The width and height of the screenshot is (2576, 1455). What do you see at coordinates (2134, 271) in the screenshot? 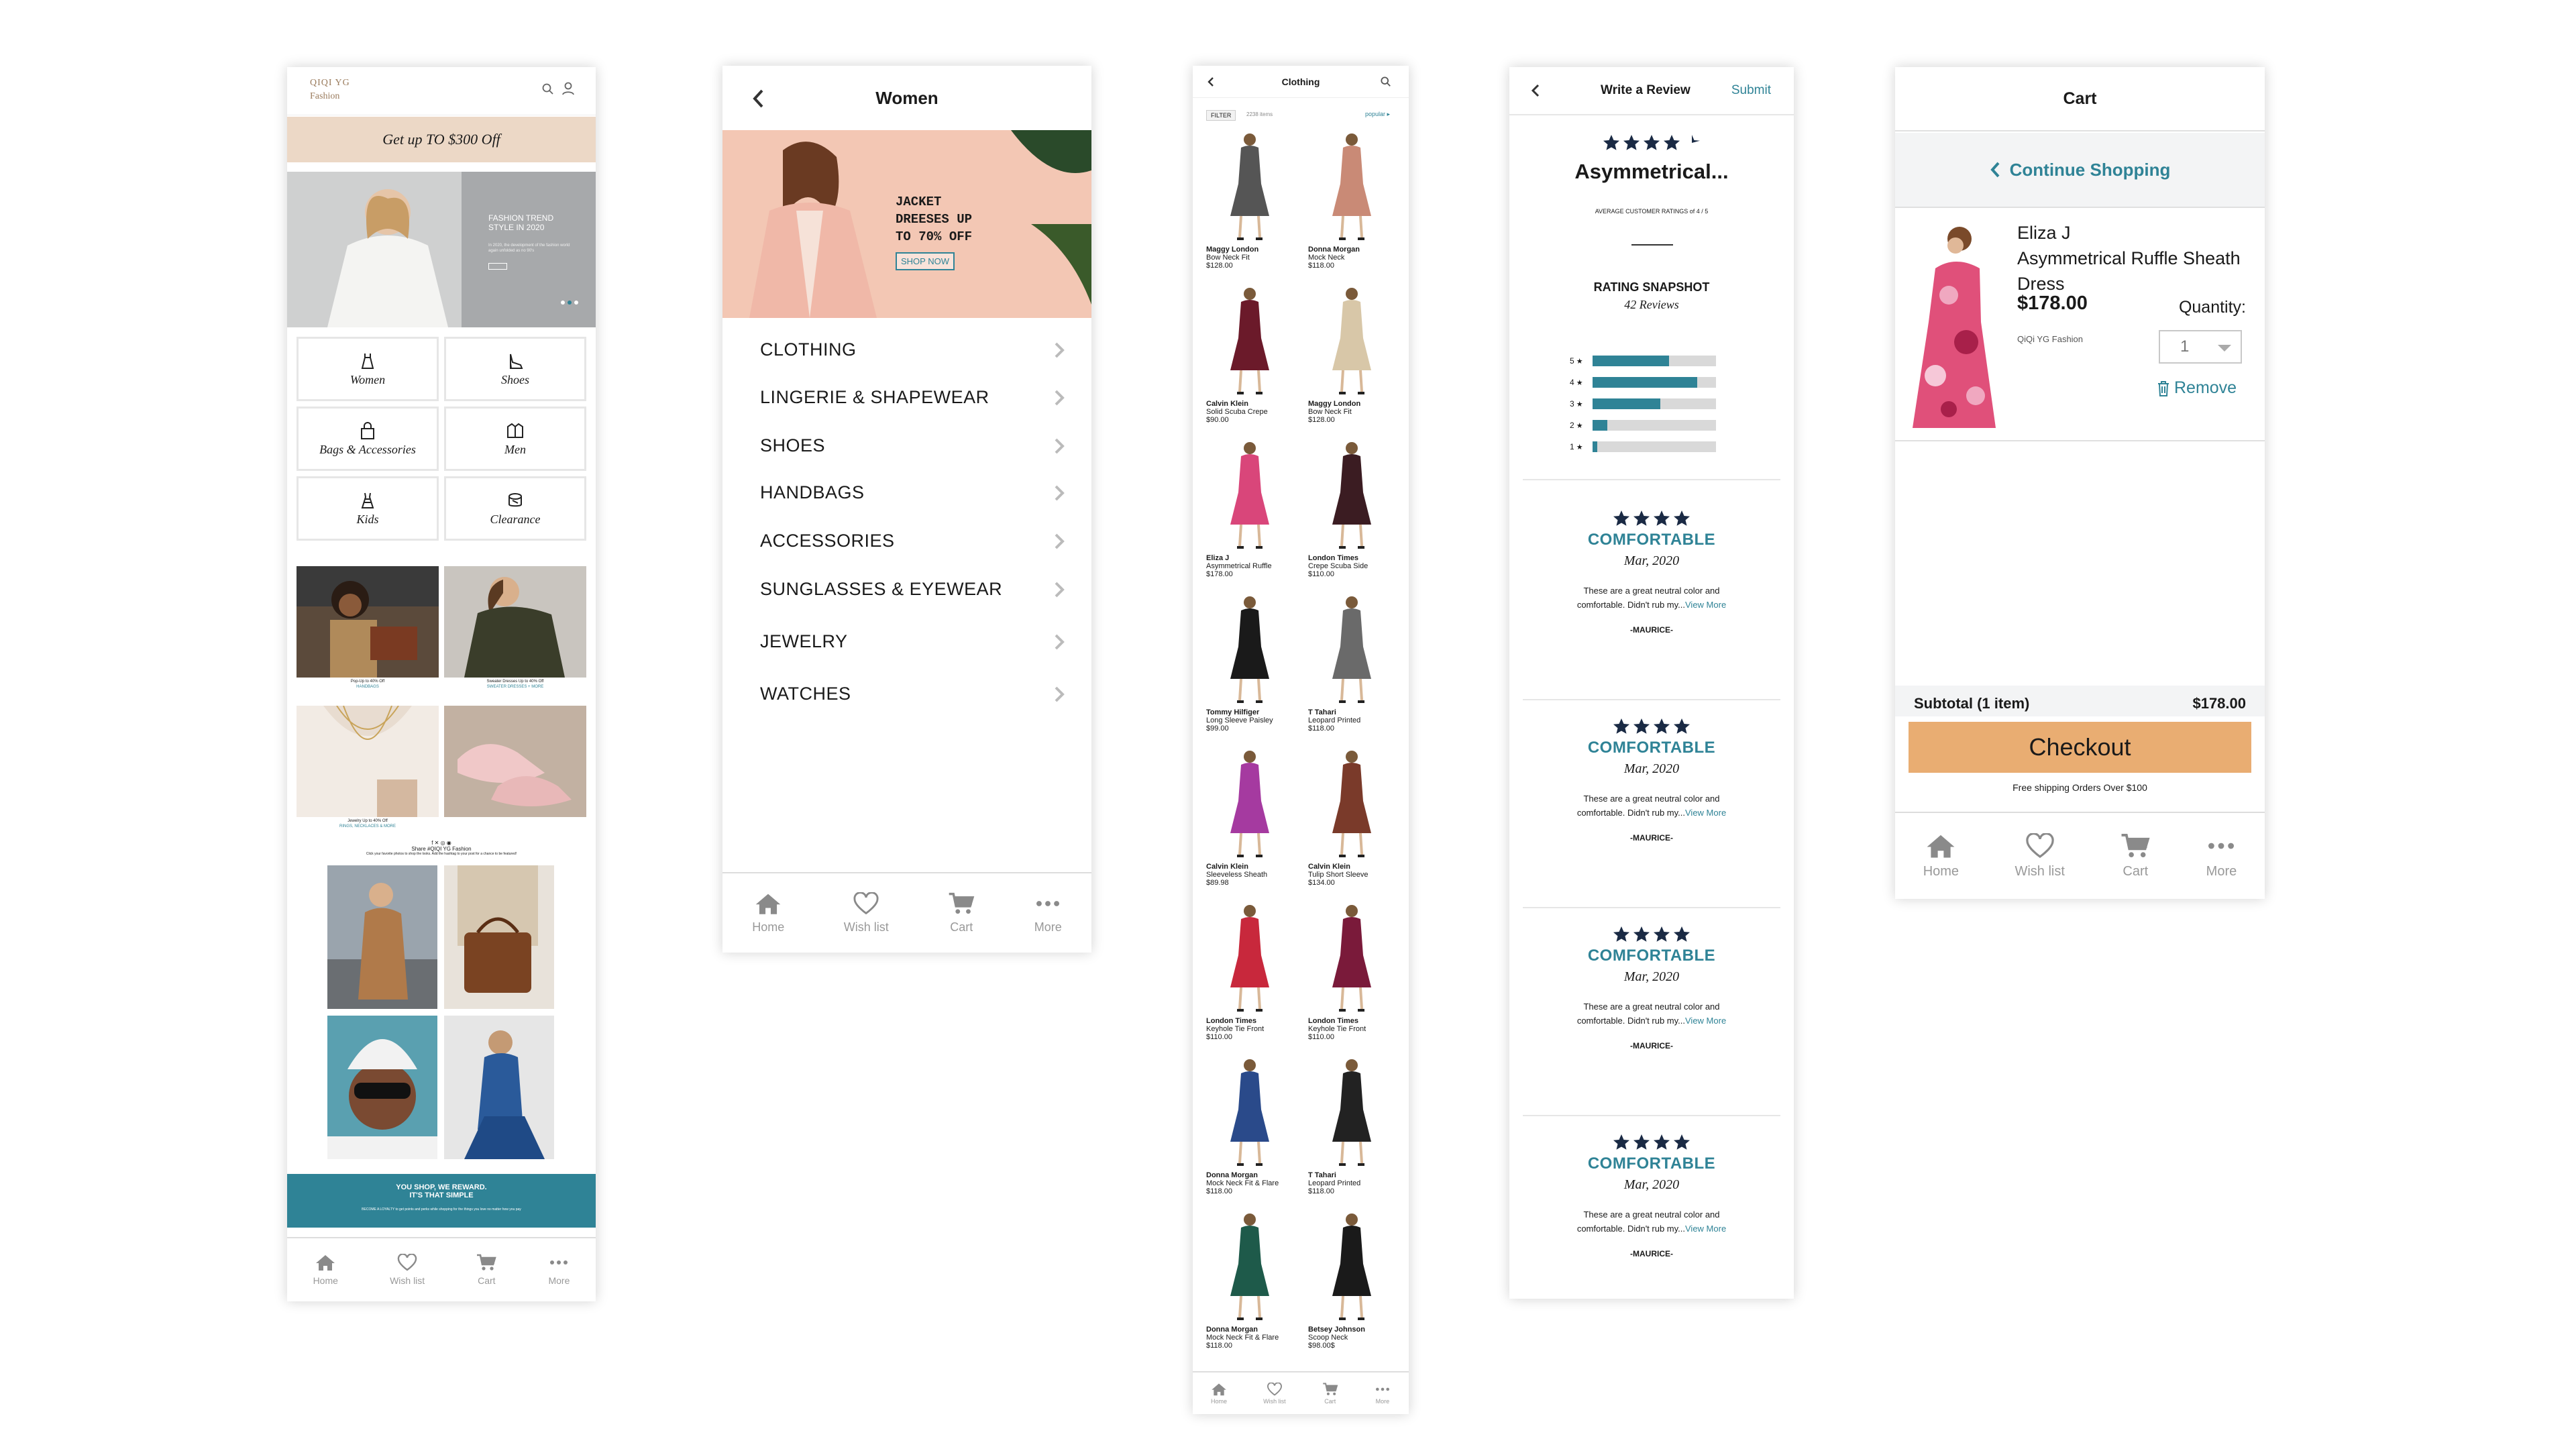
I see `product-name: Asymmetrical Ruffle Sheath Dress` at bounding box center [2134, 271].